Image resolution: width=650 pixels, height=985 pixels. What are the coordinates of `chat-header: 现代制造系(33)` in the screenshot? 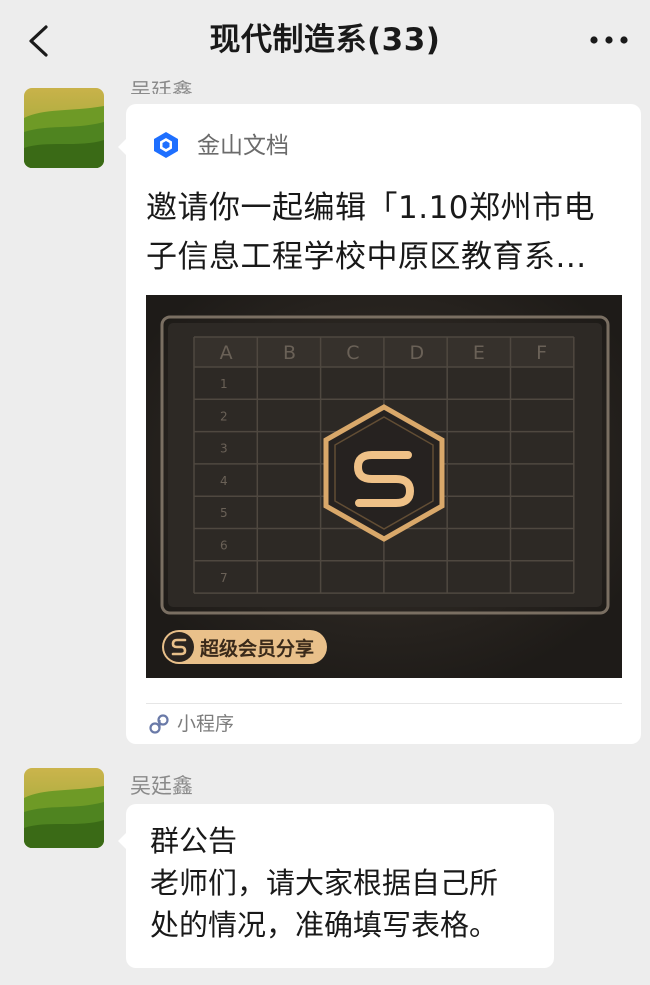 It's located at (325, 40).